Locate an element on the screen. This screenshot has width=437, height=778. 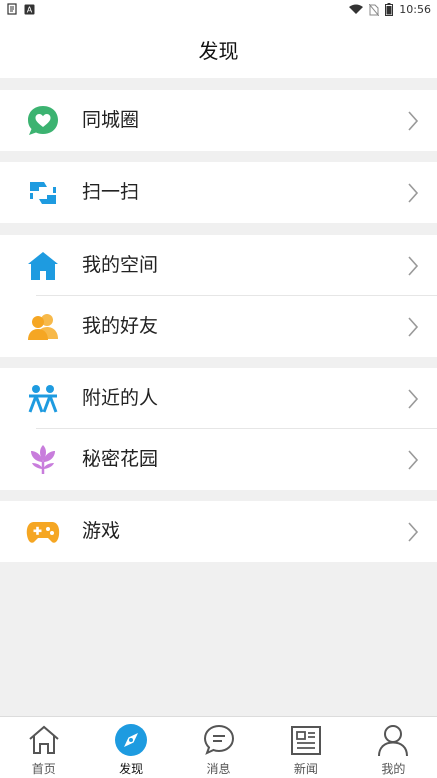
compass-icon is located at coordinates (131, 740).